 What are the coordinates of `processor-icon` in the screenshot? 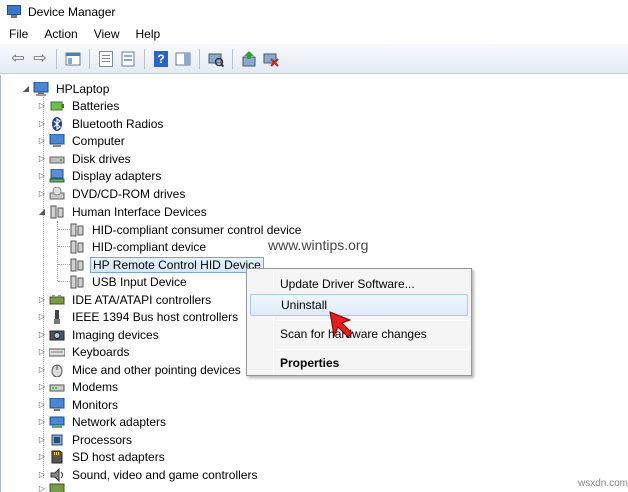 It's located at (57, 440).